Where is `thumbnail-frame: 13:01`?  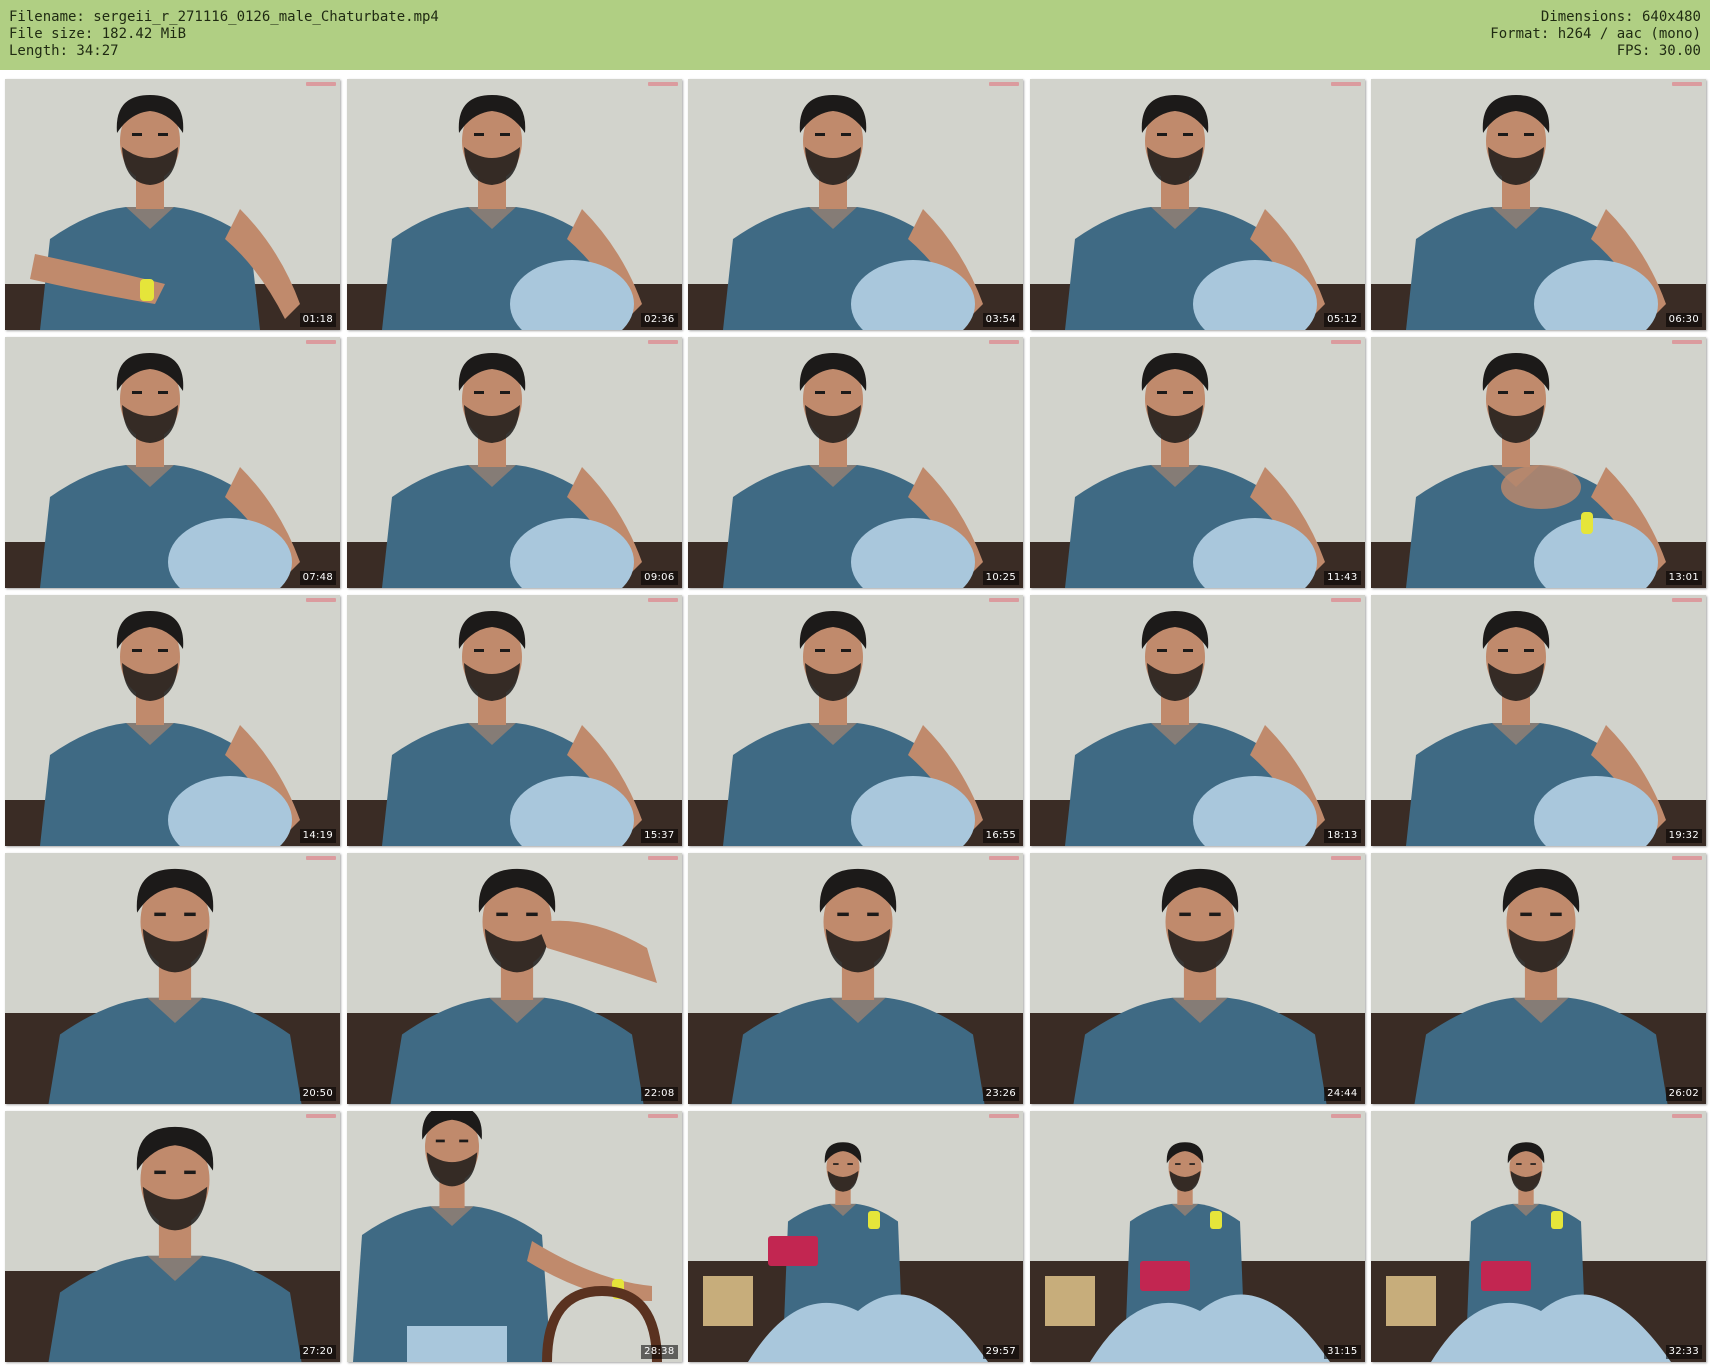 thumbnail-frame: 13:01 is located at coordinates (1538, 462).